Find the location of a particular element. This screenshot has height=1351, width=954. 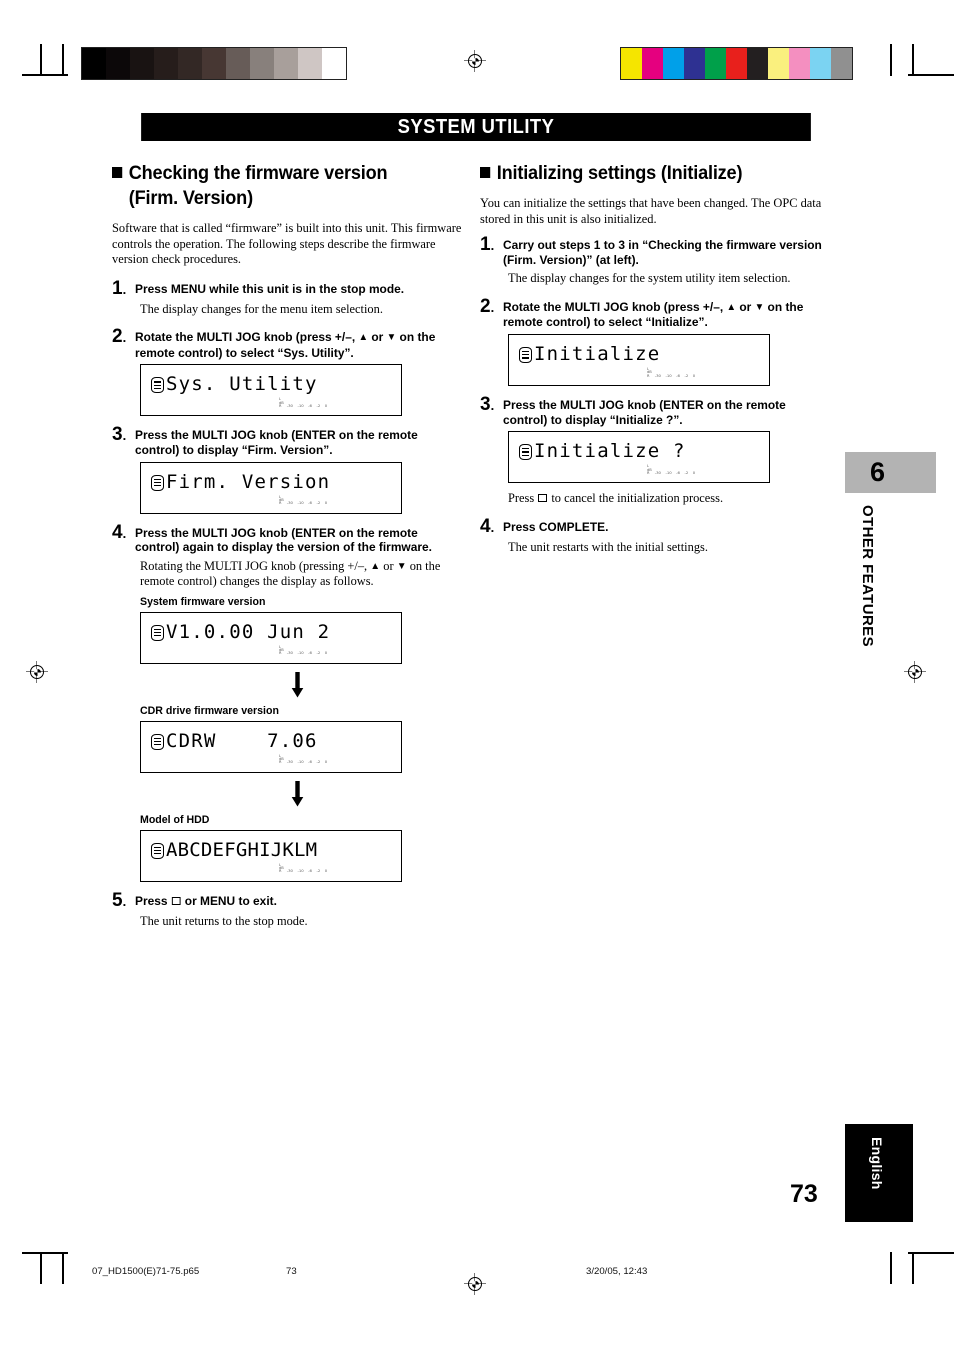

crop-mark-bottom-left-v is located at coordinates (41, 1268).